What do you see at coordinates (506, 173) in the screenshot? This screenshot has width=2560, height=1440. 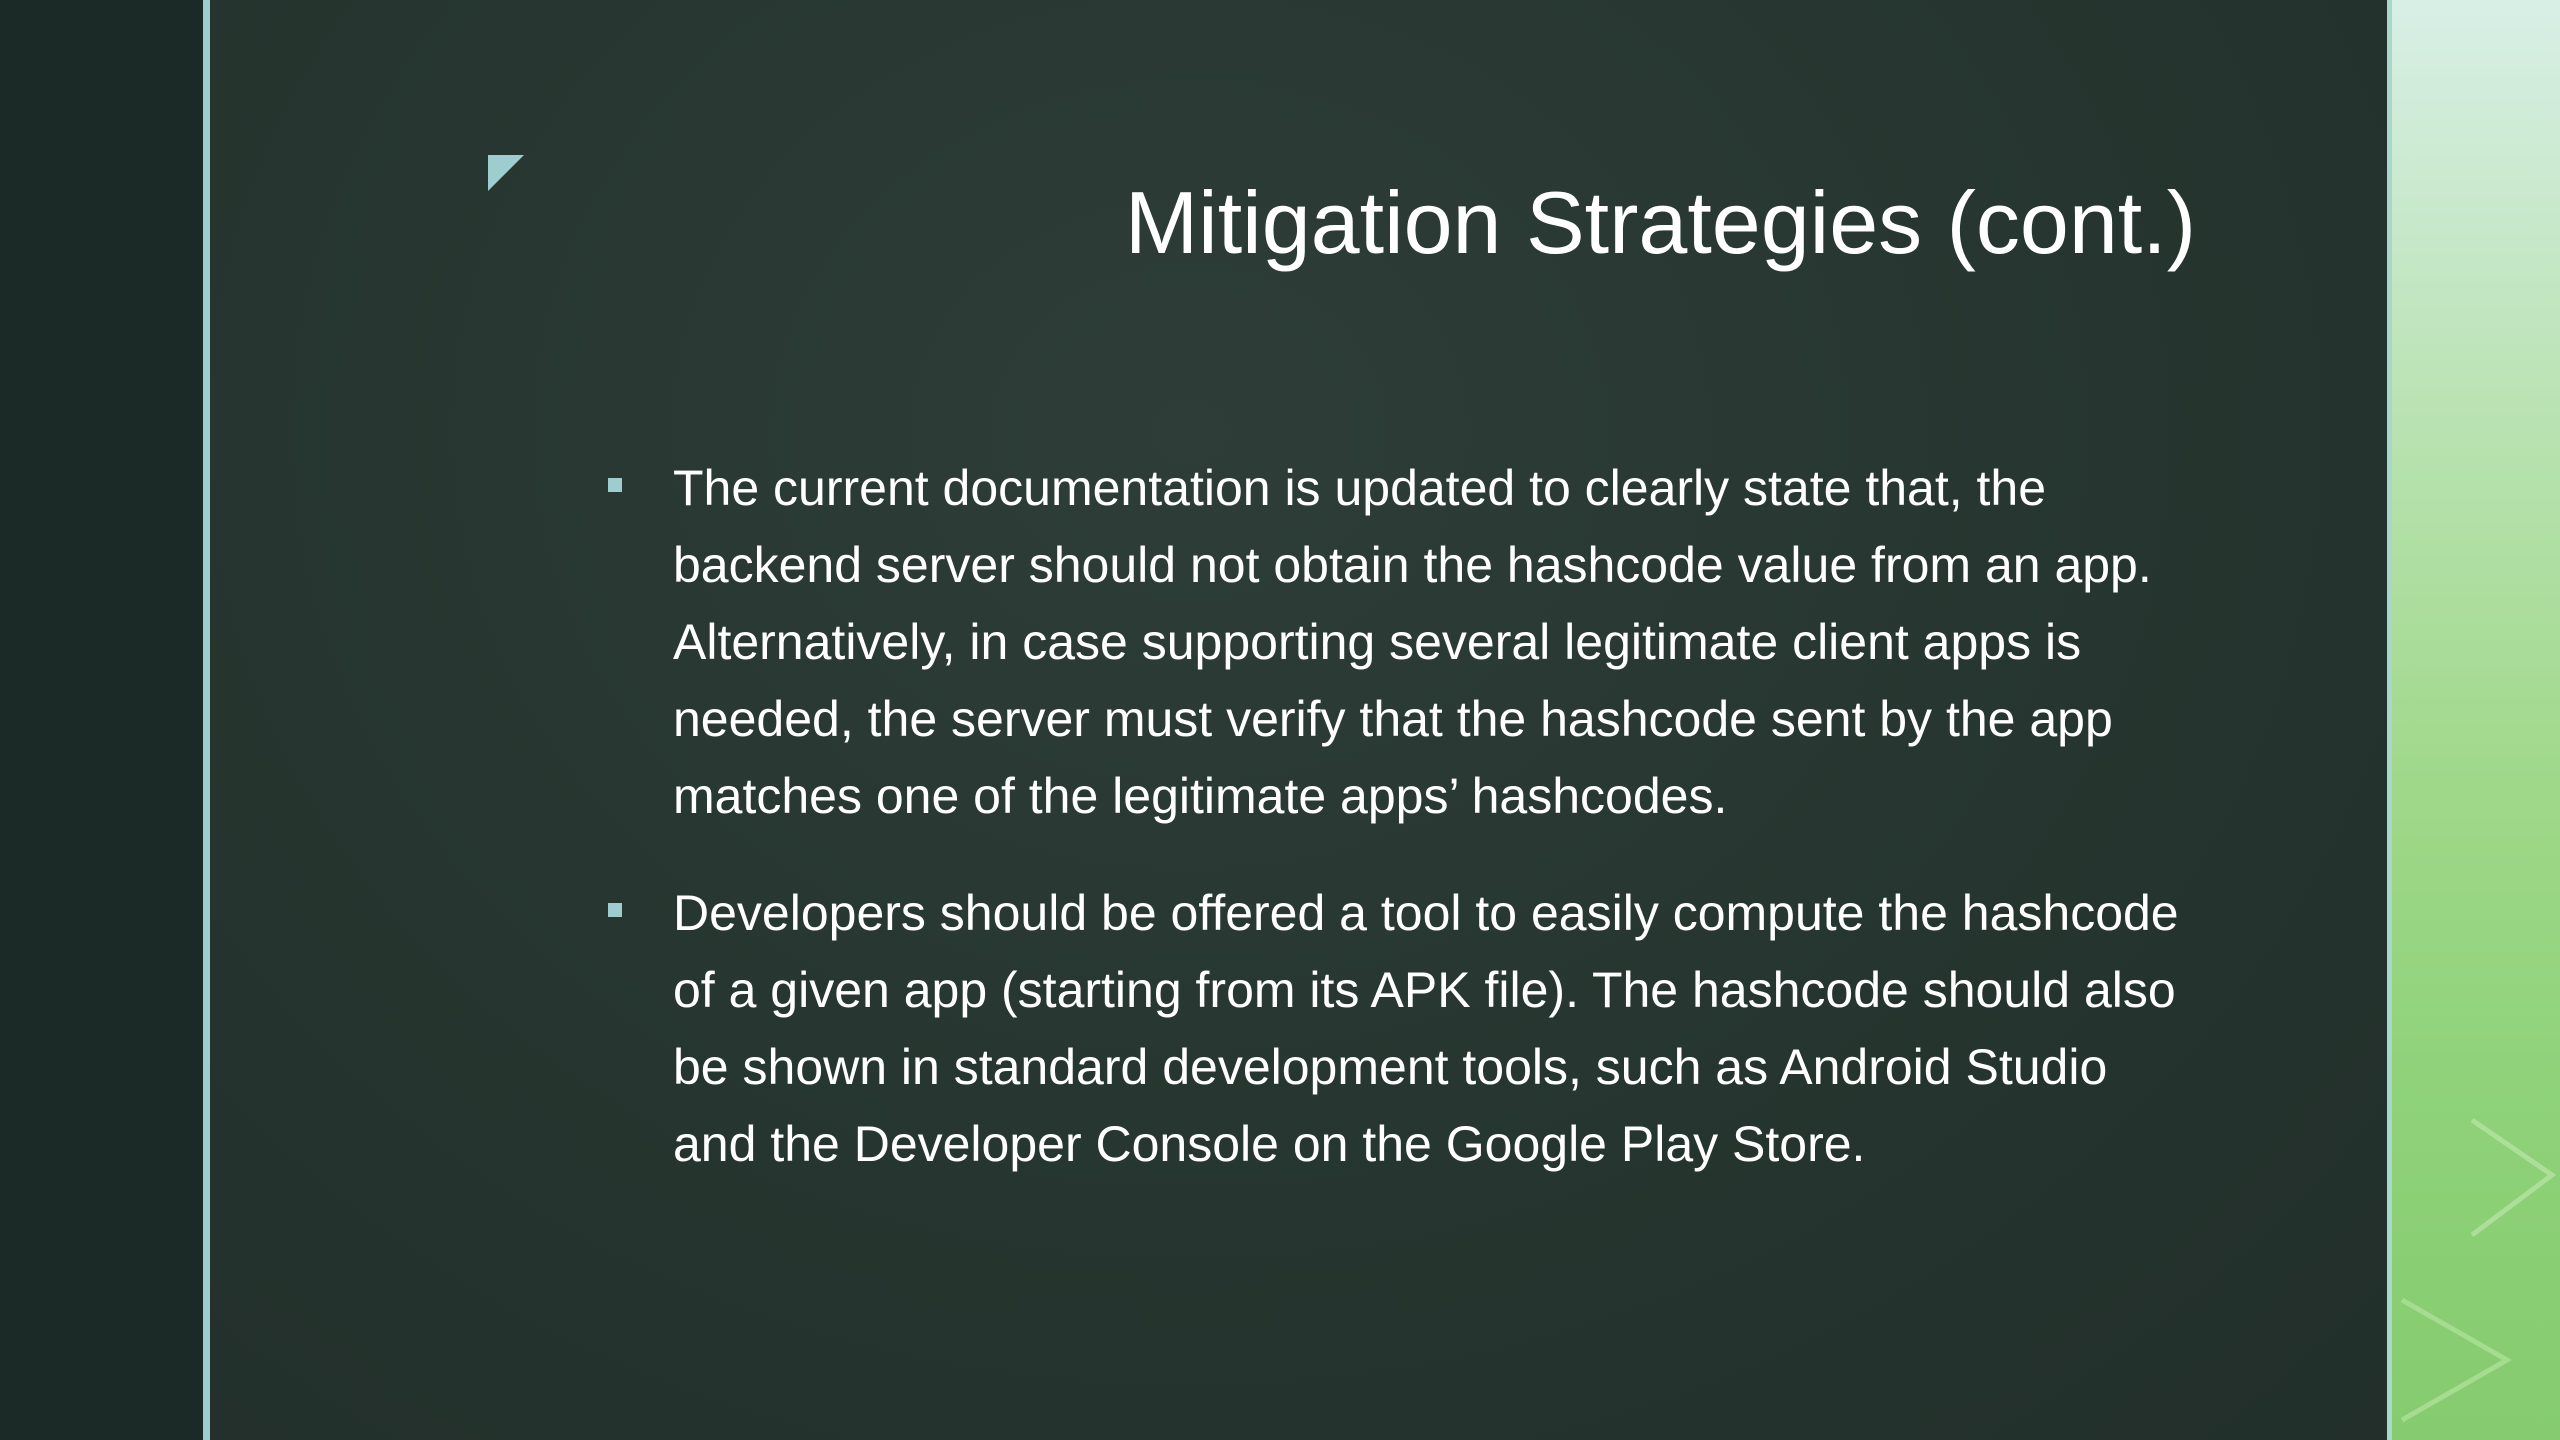 I see `triangle-corner-icon` at bounding box center [506, 173].